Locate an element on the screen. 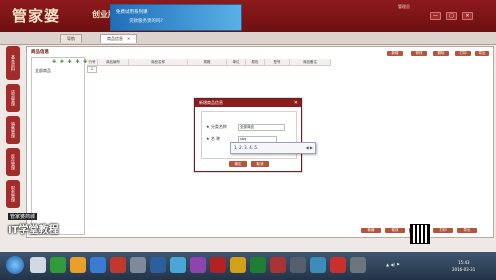 This screenshot has width=496, height=280. col-header: 规格 is located at coordinates (207, 62).